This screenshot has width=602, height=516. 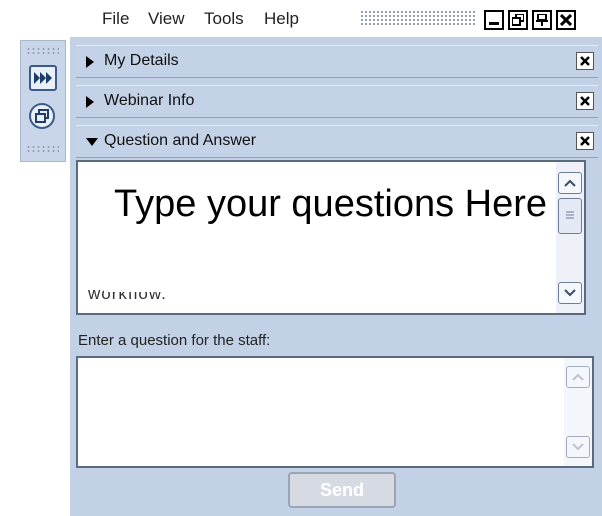 What do you see at coordinates (180, 140) in the screenshot?
I see `section-label: Question and Answer` at bounding box center [180, 140].